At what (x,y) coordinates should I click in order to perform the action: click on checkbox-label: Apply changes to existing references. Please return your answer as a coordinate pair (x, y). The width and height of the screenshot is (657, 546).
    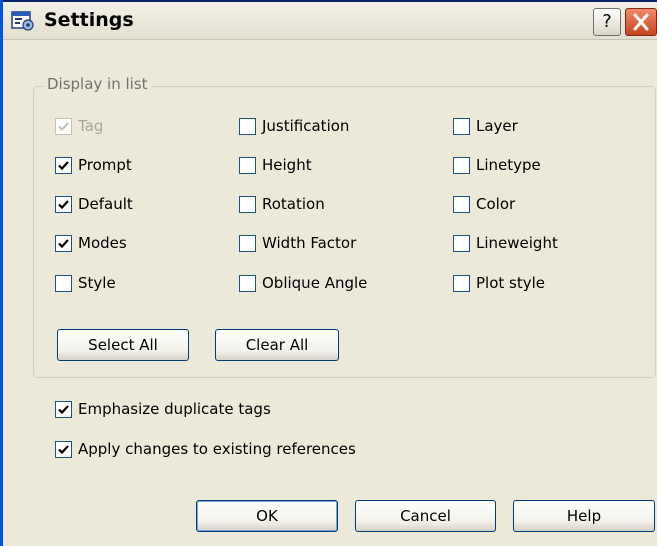
    Looking at the image, I should click on (217, 449).